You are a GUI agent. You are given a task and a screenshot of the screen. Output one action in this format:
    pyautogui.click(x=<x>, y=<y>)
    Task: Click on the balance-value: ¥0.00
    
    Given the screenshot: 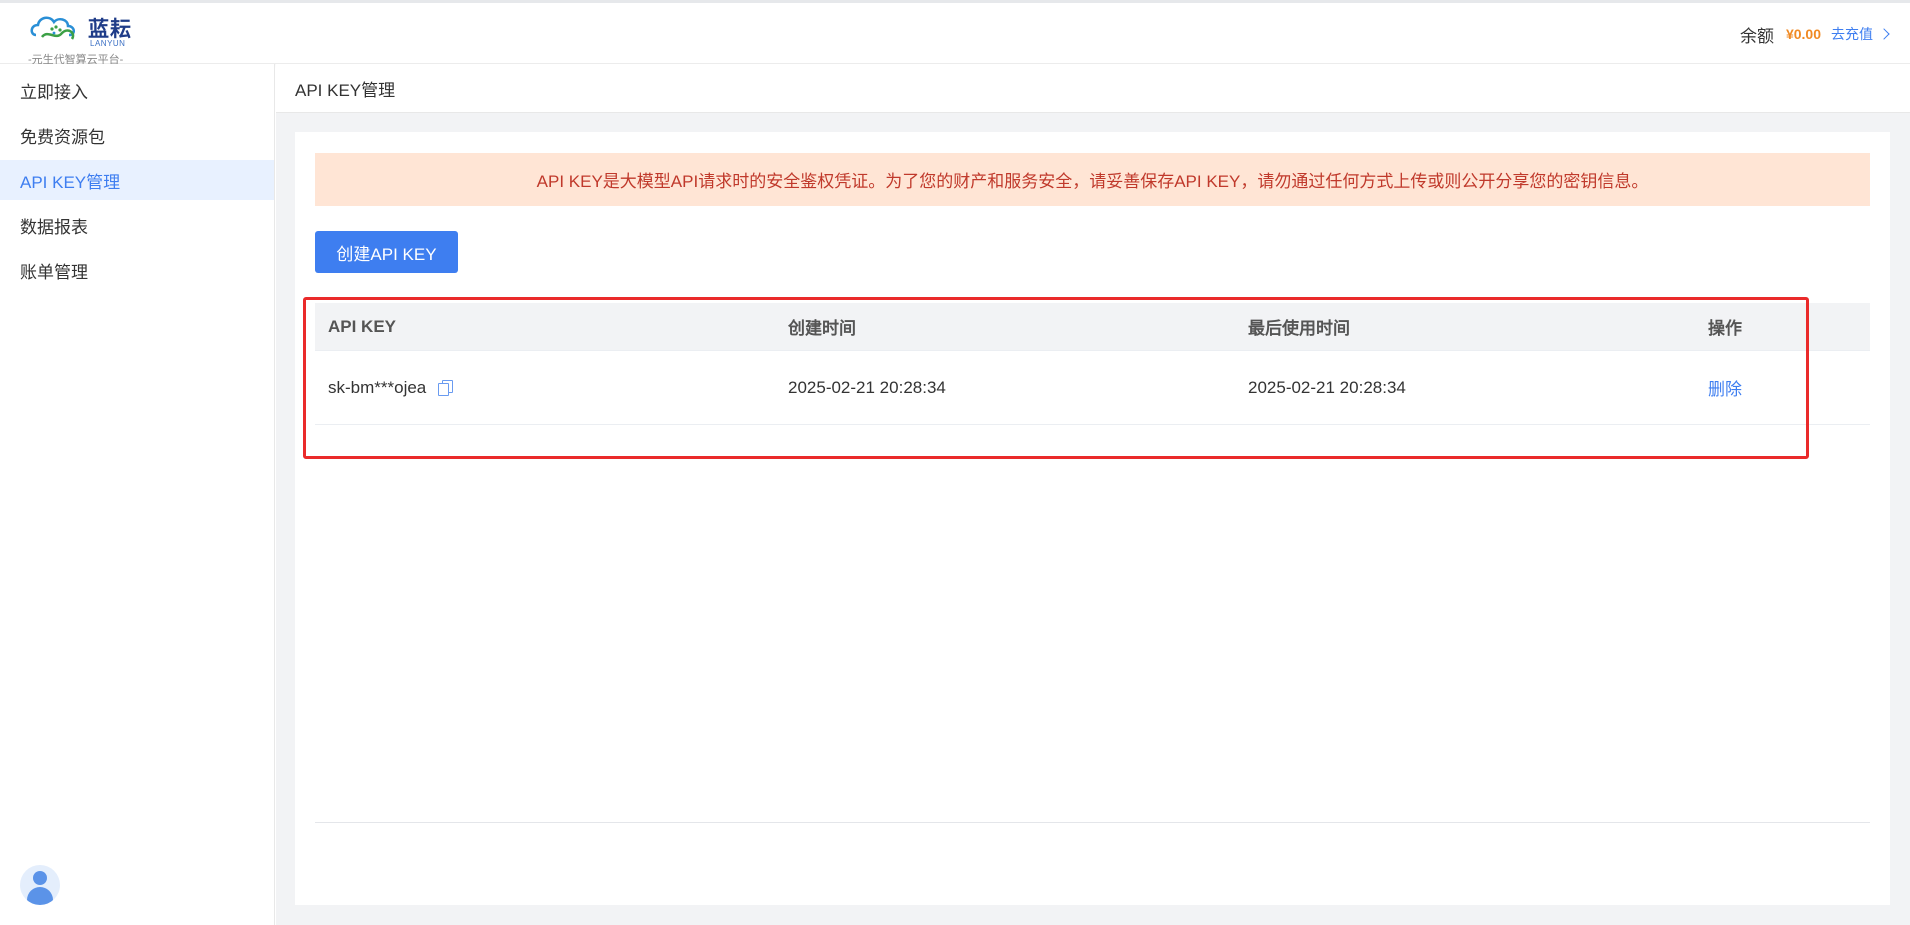 What is the action you would take?
    pyautogui.click(x=1803, y=34)
    